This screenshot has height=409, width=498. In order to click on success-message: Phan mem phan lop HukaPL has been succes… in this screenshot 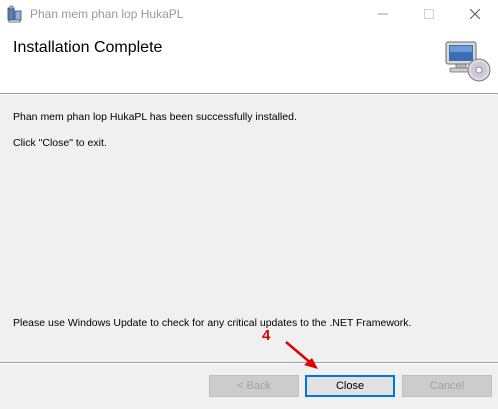, I will do `click(155, 117)`.